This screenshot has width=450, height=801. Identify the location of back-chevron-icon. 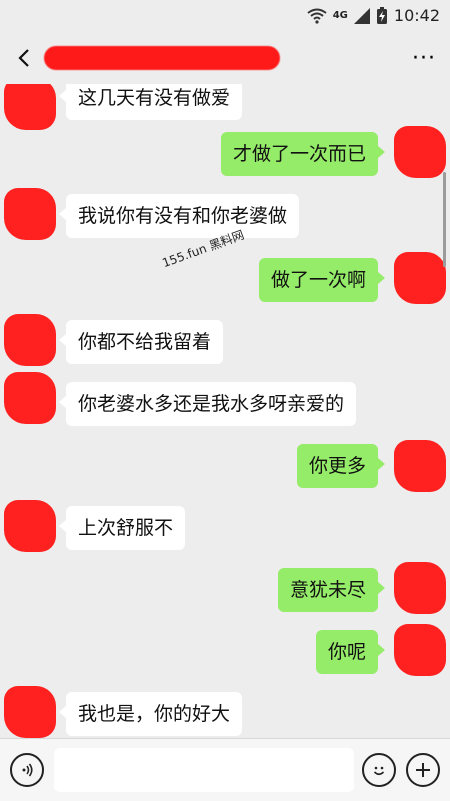
(23, 58).